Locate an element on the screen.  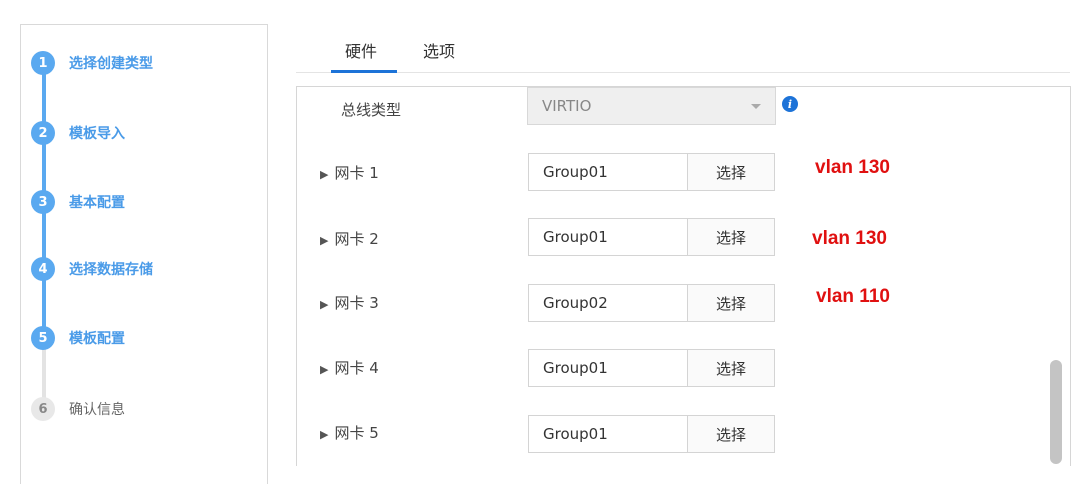
step-label: 选择数据存储 is located at coordinates (111, 270).